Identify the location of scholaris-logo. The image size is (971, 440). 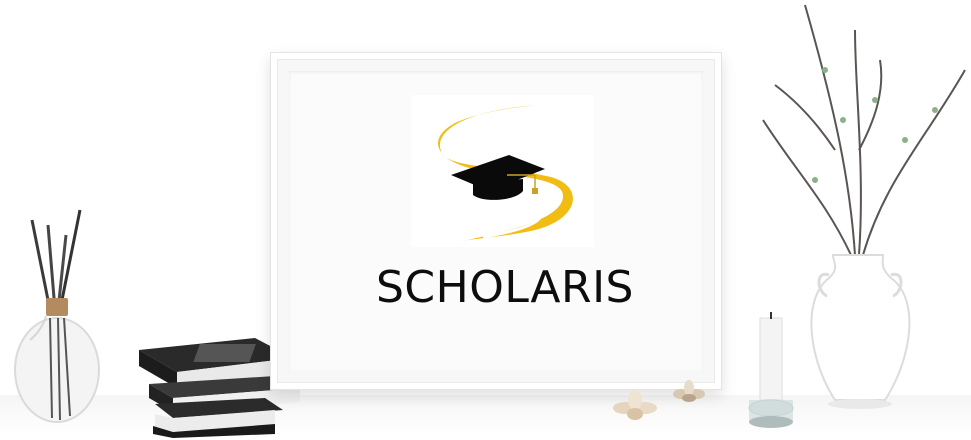
(502, 171).